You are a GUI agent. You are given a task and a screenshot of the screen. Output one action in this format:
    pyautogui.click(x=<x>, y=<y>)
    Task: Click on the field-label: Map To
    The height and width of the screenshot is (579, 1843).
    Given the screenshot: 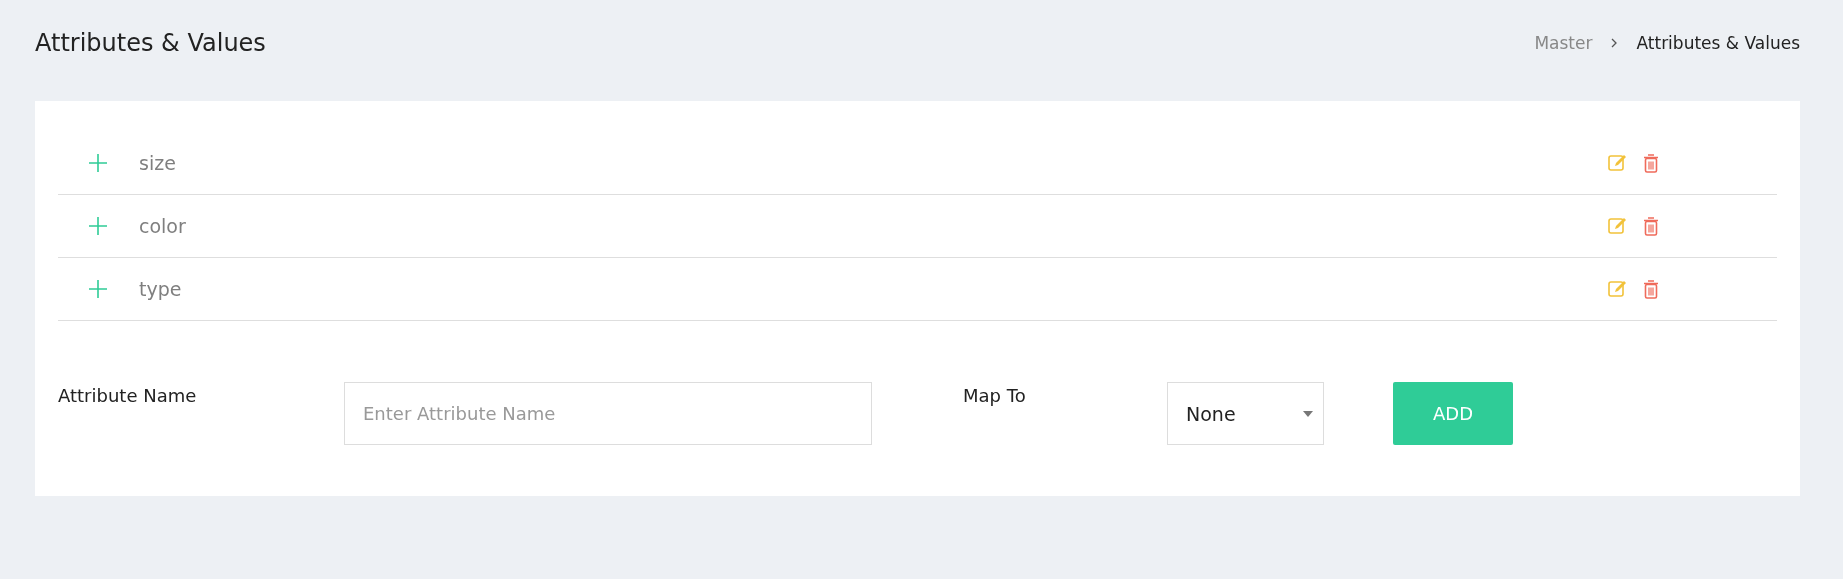 What is the action you would take?
    pyautogui.click(x=995, y=395)
    